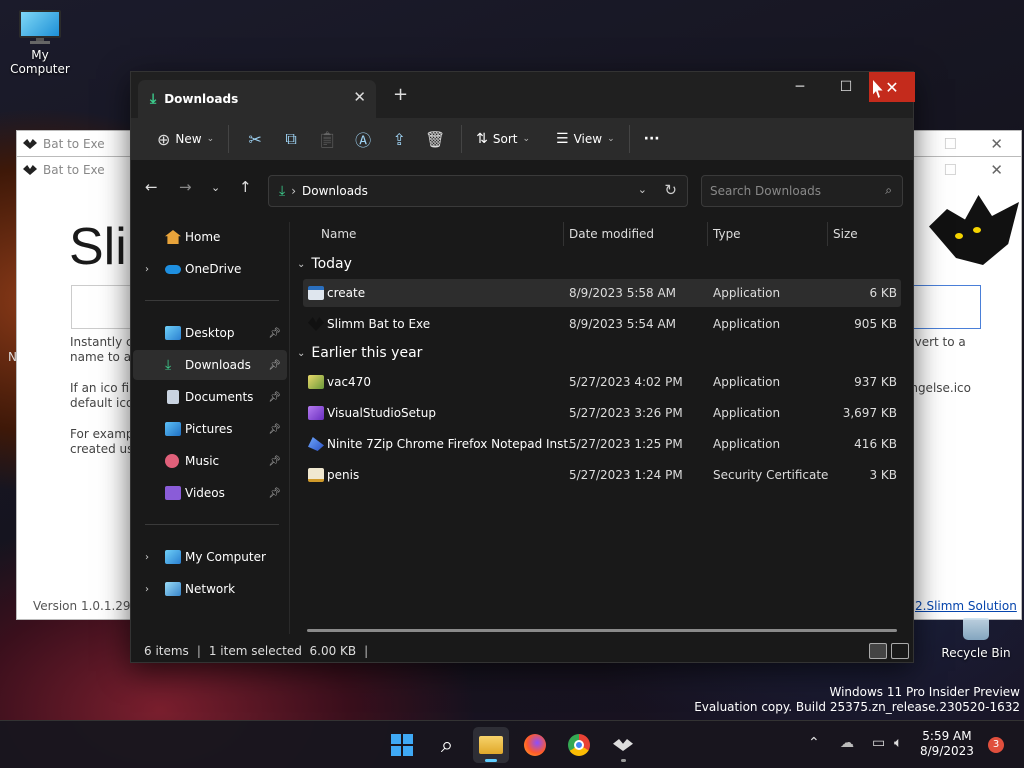 The height and width of the screenshot is (768, 1024). What do you see at coordinates (652, 139) in the screenshot?
I see `more-options-button: ···` at bounding box center [652, 139].